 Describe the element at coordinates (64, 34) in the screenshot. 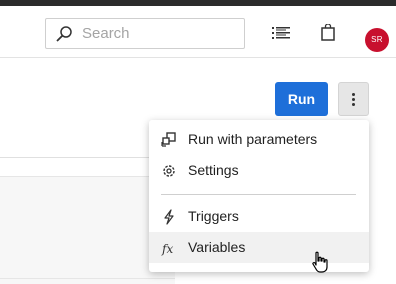

I see `search-icon` at that location.